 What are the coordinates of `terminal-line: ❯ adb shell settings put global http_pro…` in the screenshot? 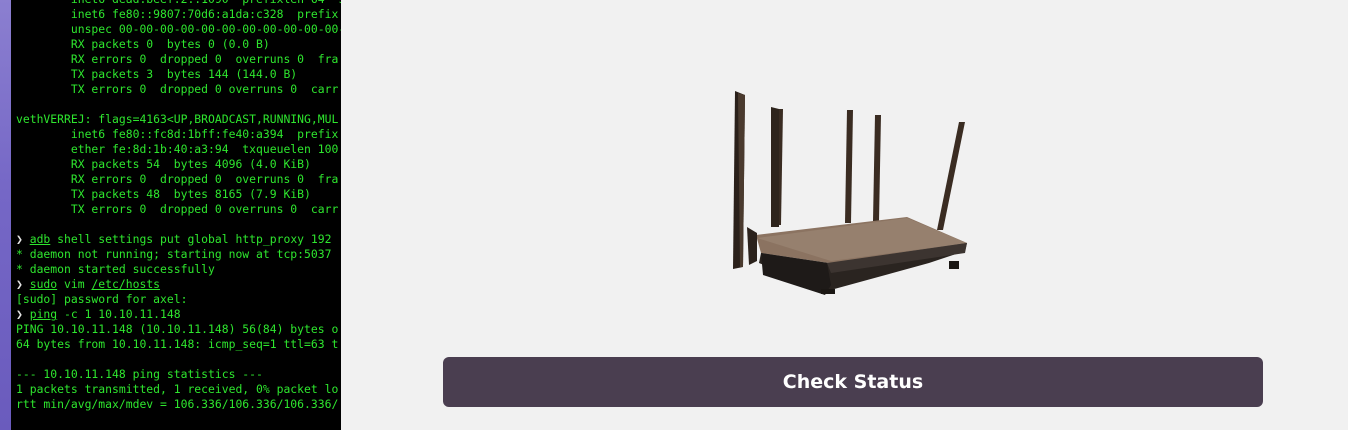 It's located at (178, 239).